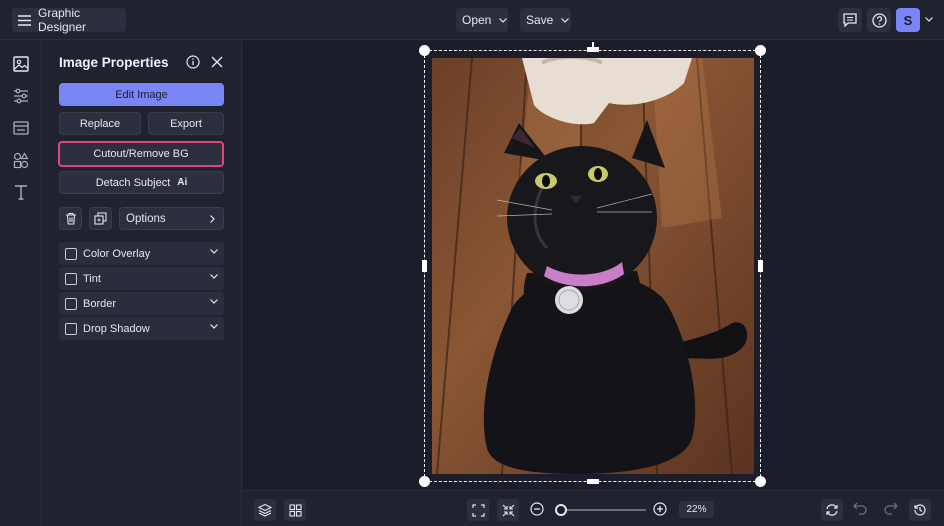 The width and height of the screenshot is (944, 526). I want to click on export-button: Export, so click(186, 123).